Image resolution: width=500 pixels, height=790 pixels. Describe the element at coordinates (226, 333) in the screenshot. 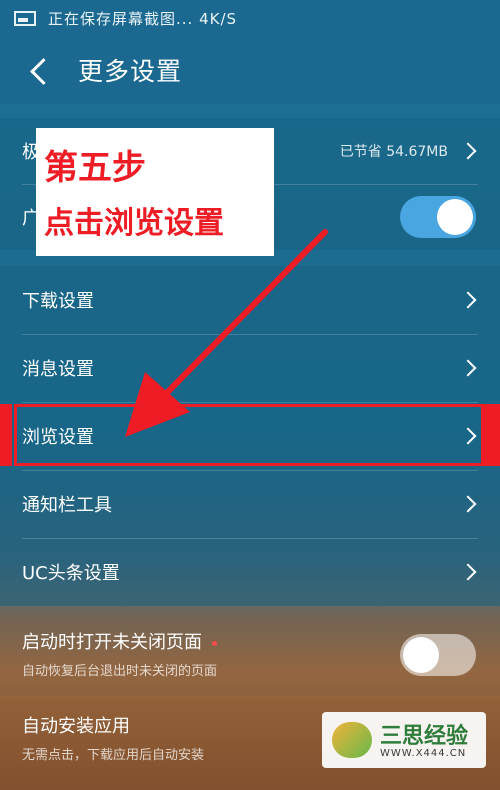

I see `pointer-arrow-icon` at that location.